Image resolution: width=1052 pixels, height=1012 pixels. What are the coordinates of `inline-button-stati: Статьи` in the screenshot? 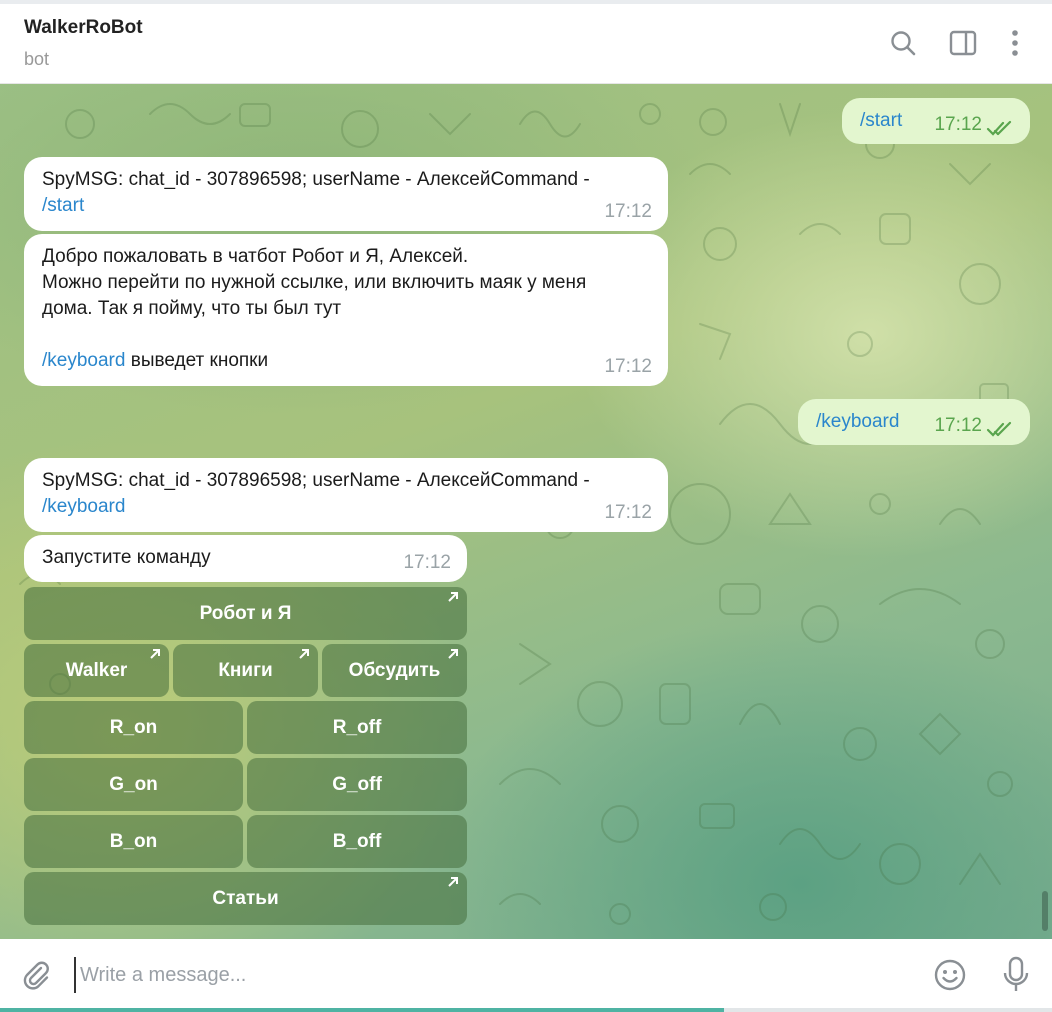 It's located at (245, 898).